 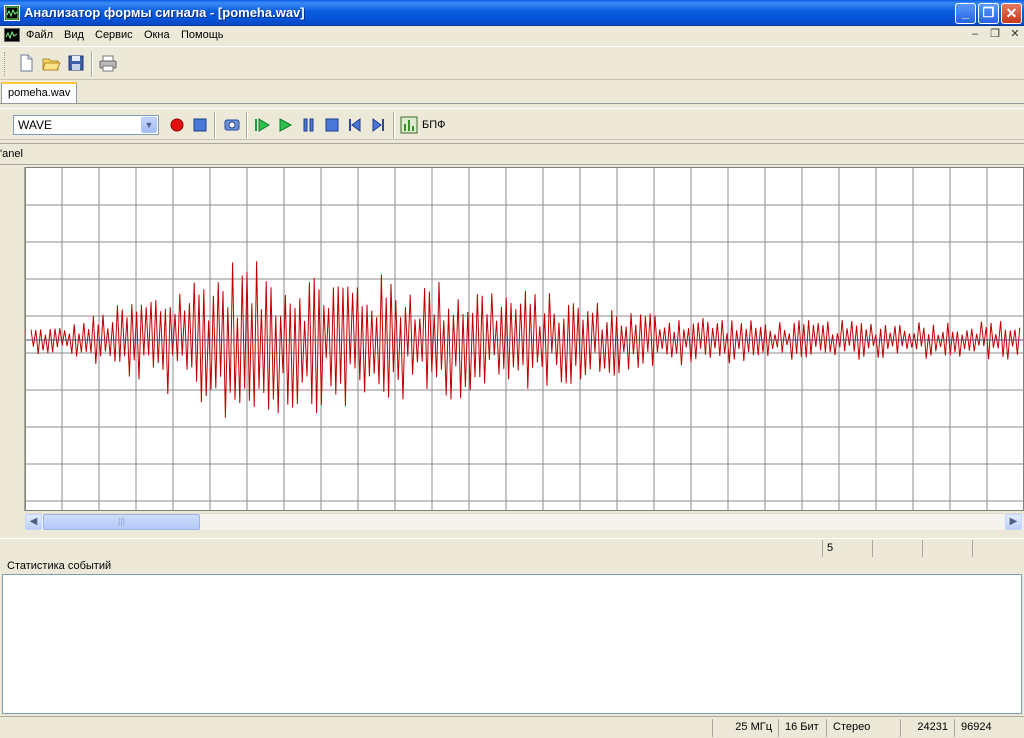 I want to click on panel-label: 'anel, so click(x=11, y=154).